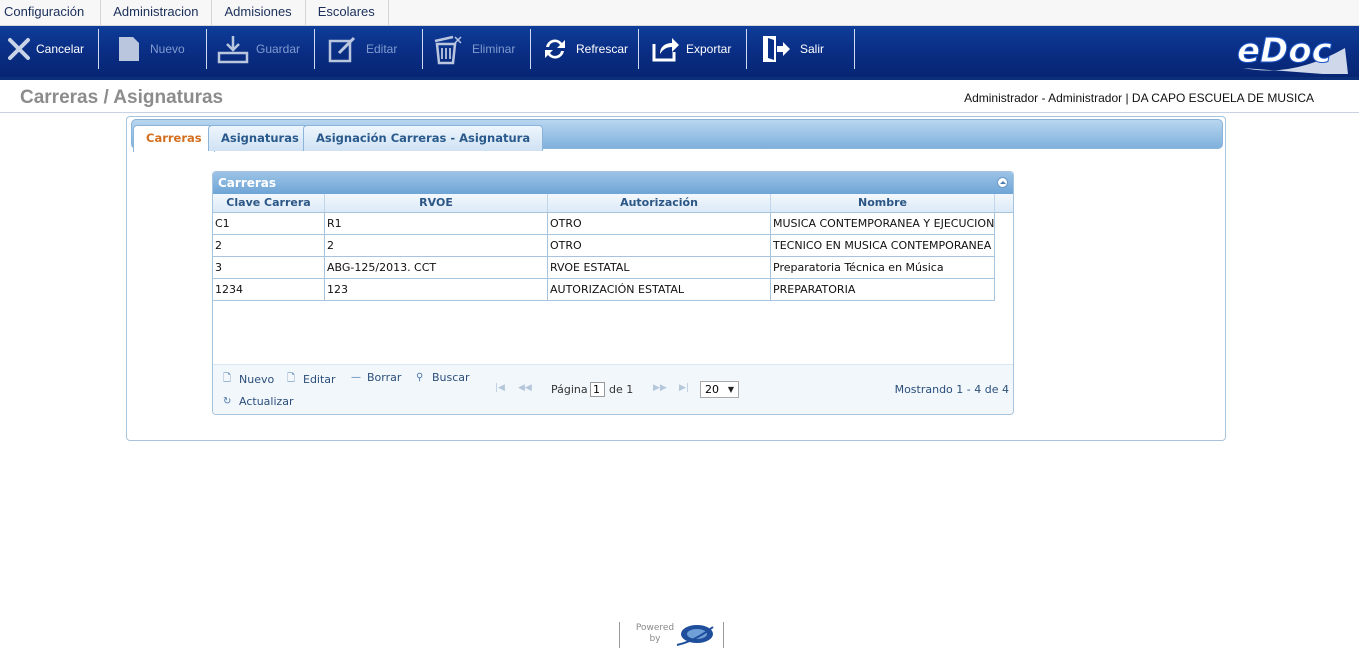 The image size is (1359, 654). Describe the element at coordinates (174, 138) in the screenshot. I see `tab-carreras: Carreras` at that location.